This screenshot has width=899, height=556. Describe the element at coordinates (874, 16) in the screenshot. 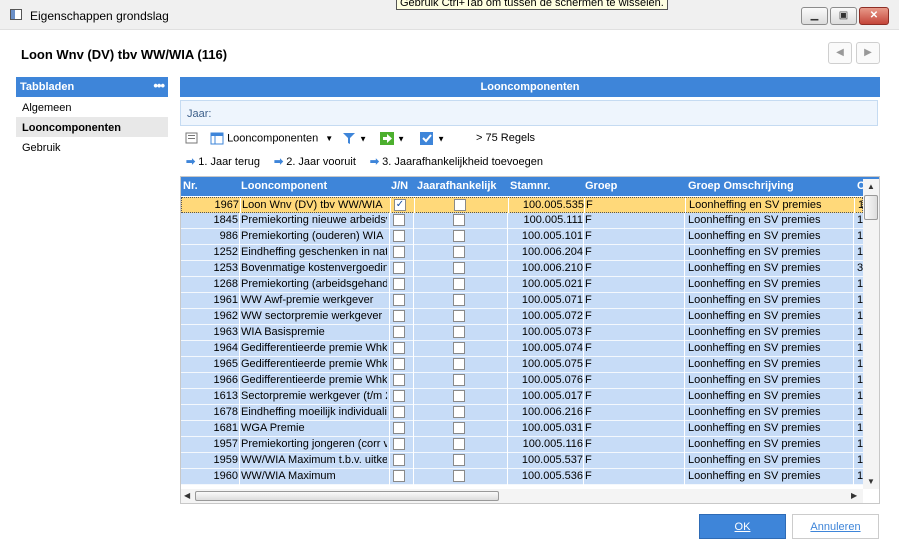

I see `close-button: ✕` at that location.